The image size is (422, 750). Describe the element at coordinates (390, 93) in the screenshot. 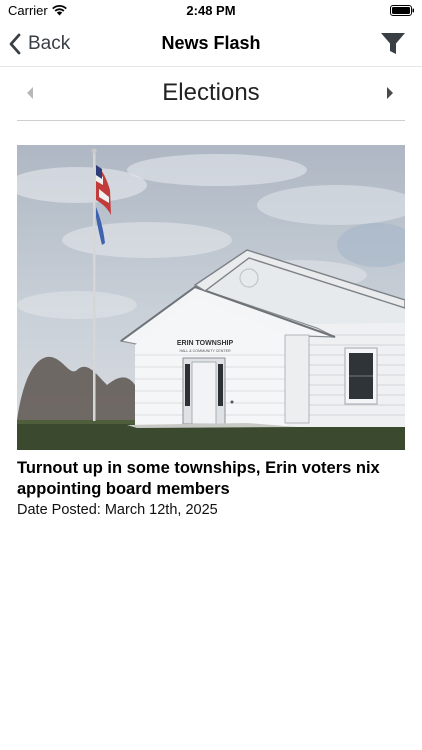

I see `triangle-right-icon` at that location.